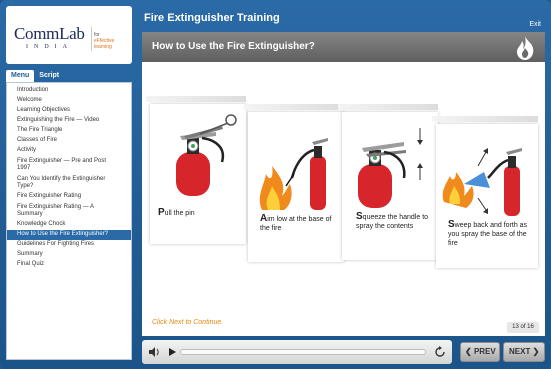 This screenshot has width=551, height=369. I want to click on menu-item-active: How to Use the Fire Extinguisher?, so click(69, 234).